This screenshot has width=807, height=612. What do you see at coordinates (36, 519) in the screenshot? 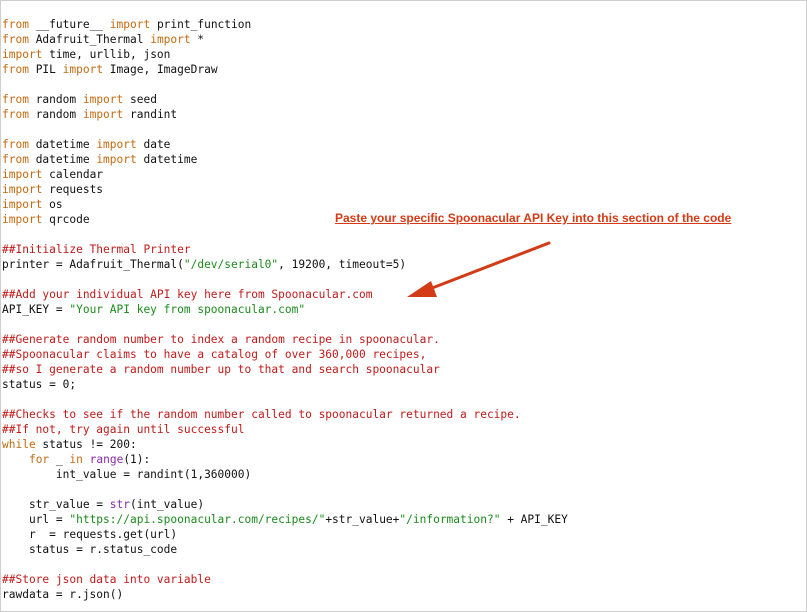
I see `code-token: url =` at bounding box center [36, 519].